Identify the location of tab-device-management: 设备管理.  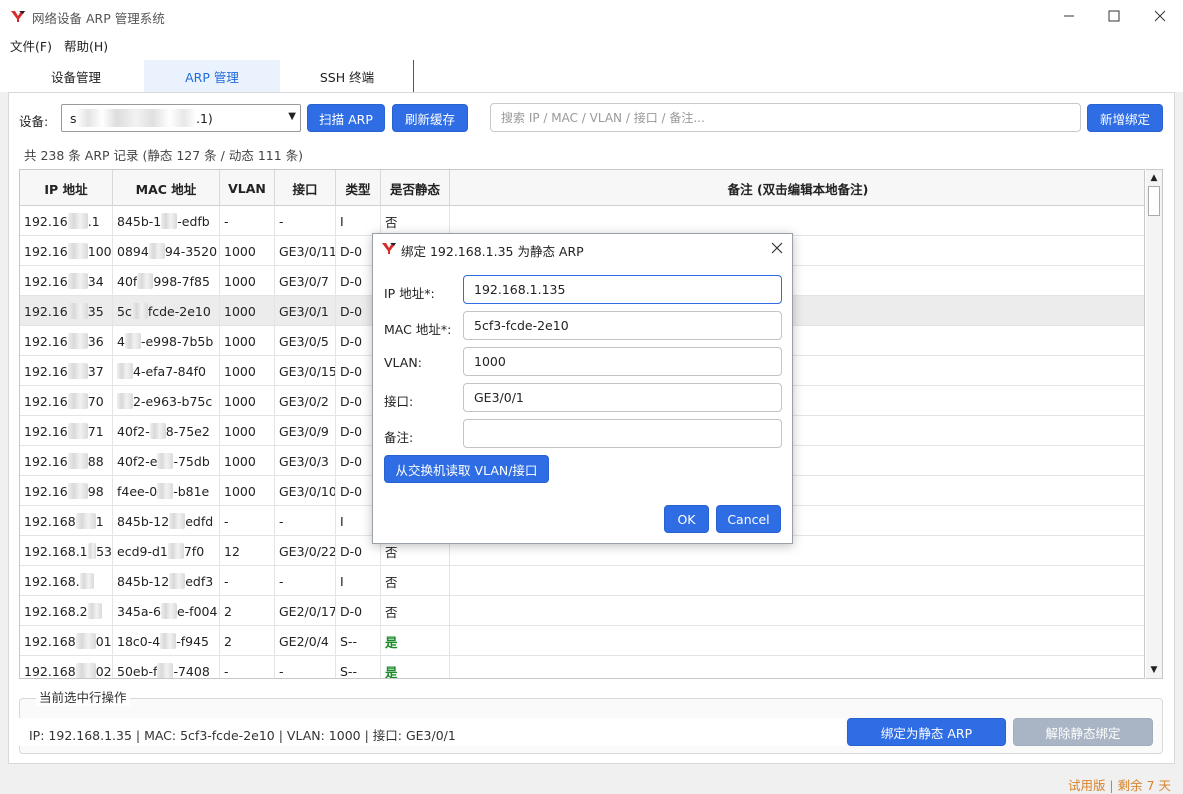
(76, 76).